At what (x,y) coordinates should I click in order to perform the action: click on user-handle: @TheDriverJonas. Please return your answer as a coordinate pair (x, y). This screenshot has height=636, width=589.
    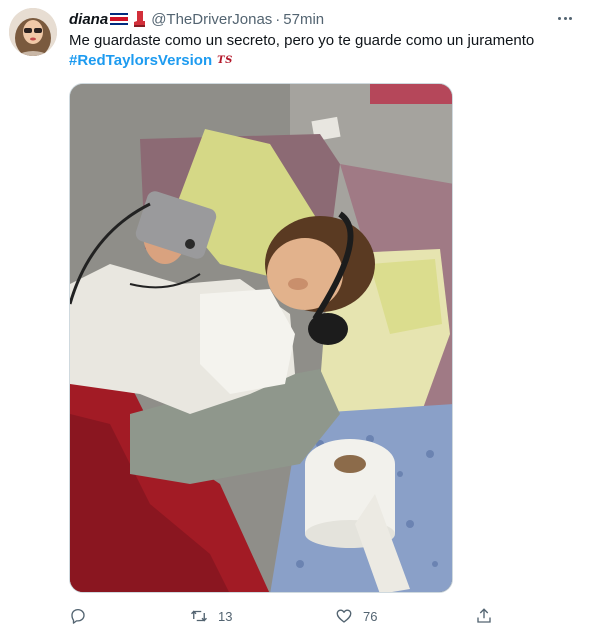
    Looking at the image, I should click on (211, 19).